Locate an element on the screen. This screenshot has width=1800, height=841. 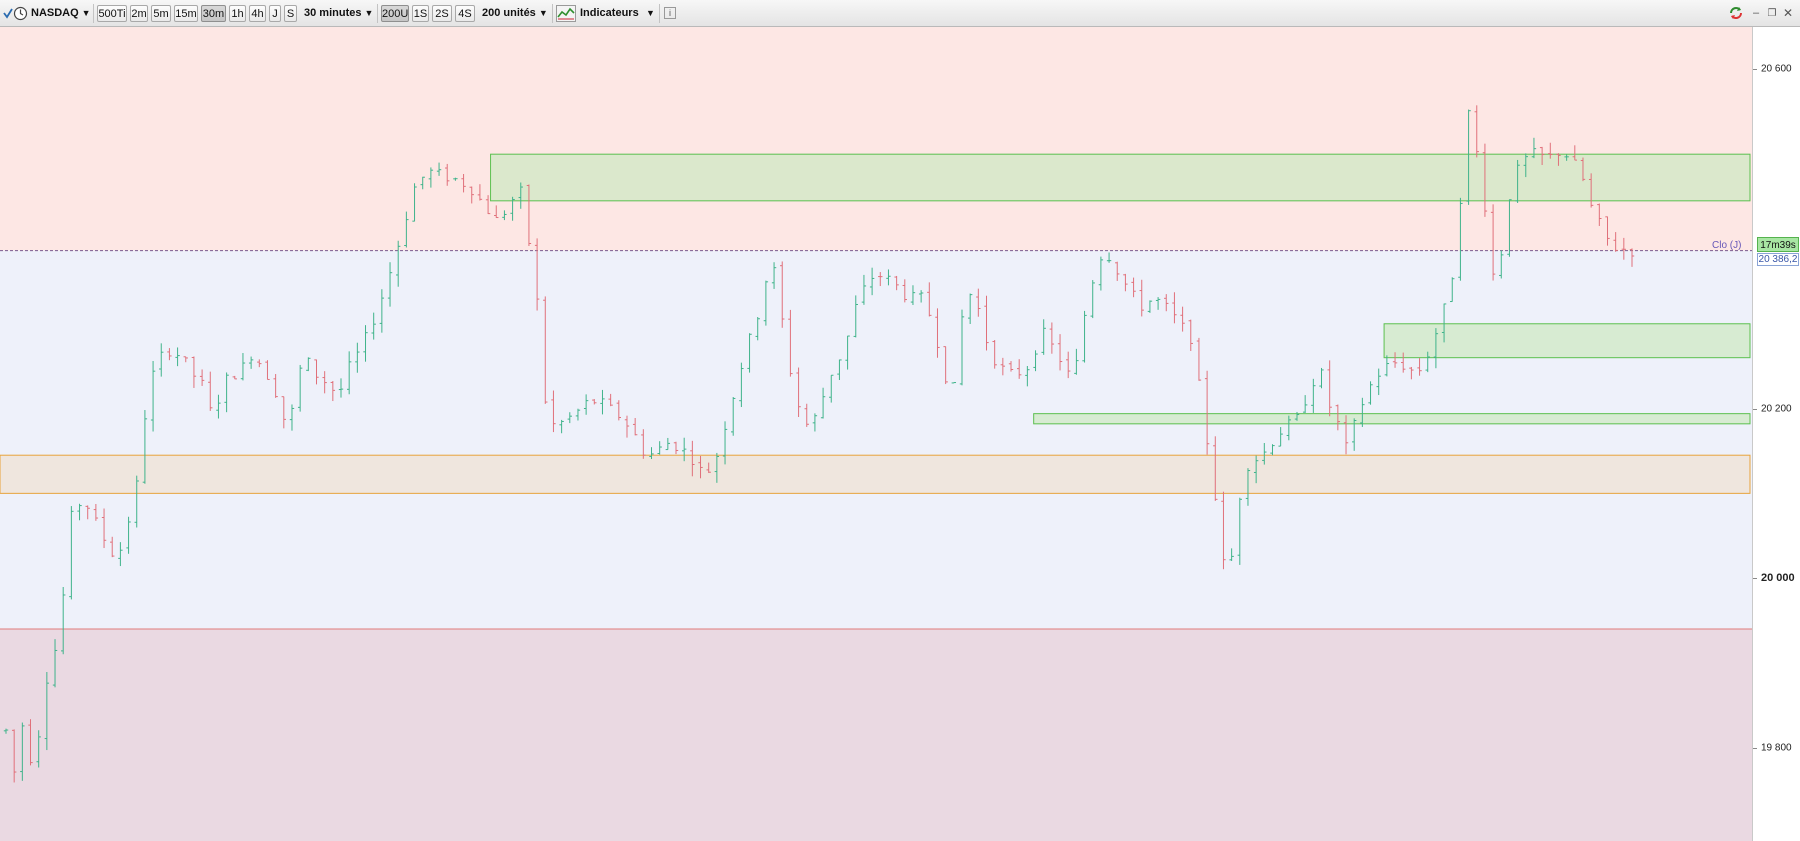
instrument-selector: NASDAQ ▼ is located at coordinates (61, 13).